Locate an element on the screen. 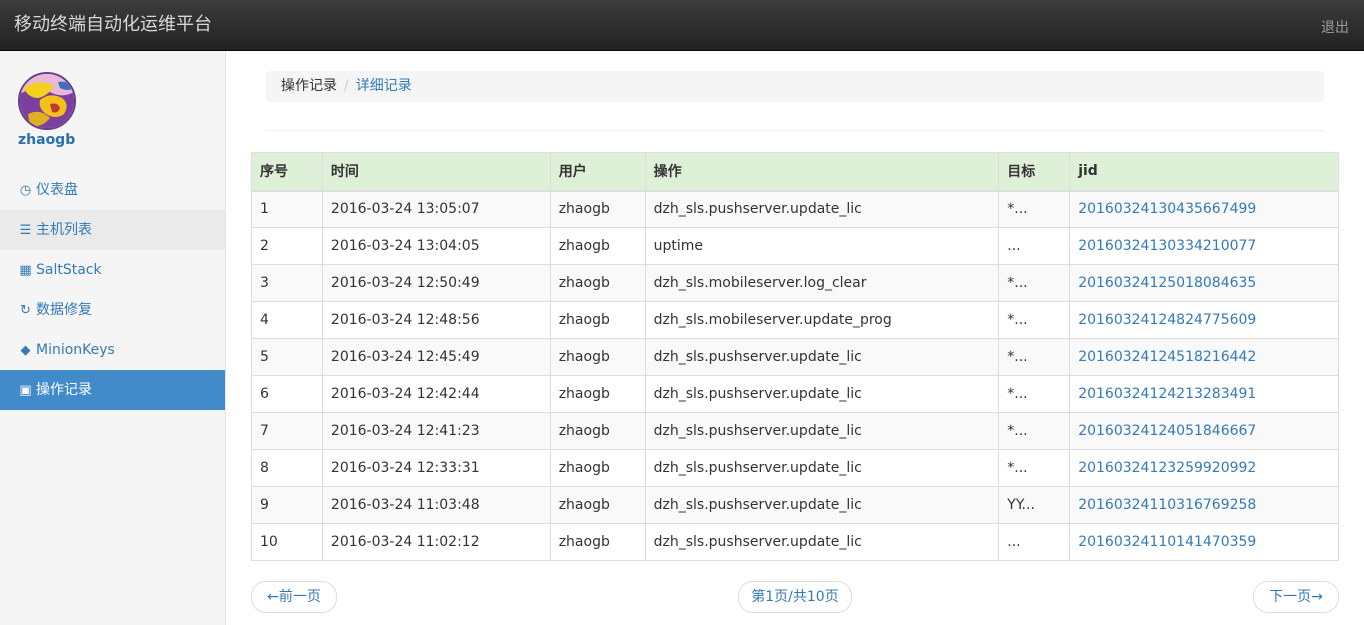  cell-time: 2016-03-24 12:41:23 is located at coordinates (436, 431).